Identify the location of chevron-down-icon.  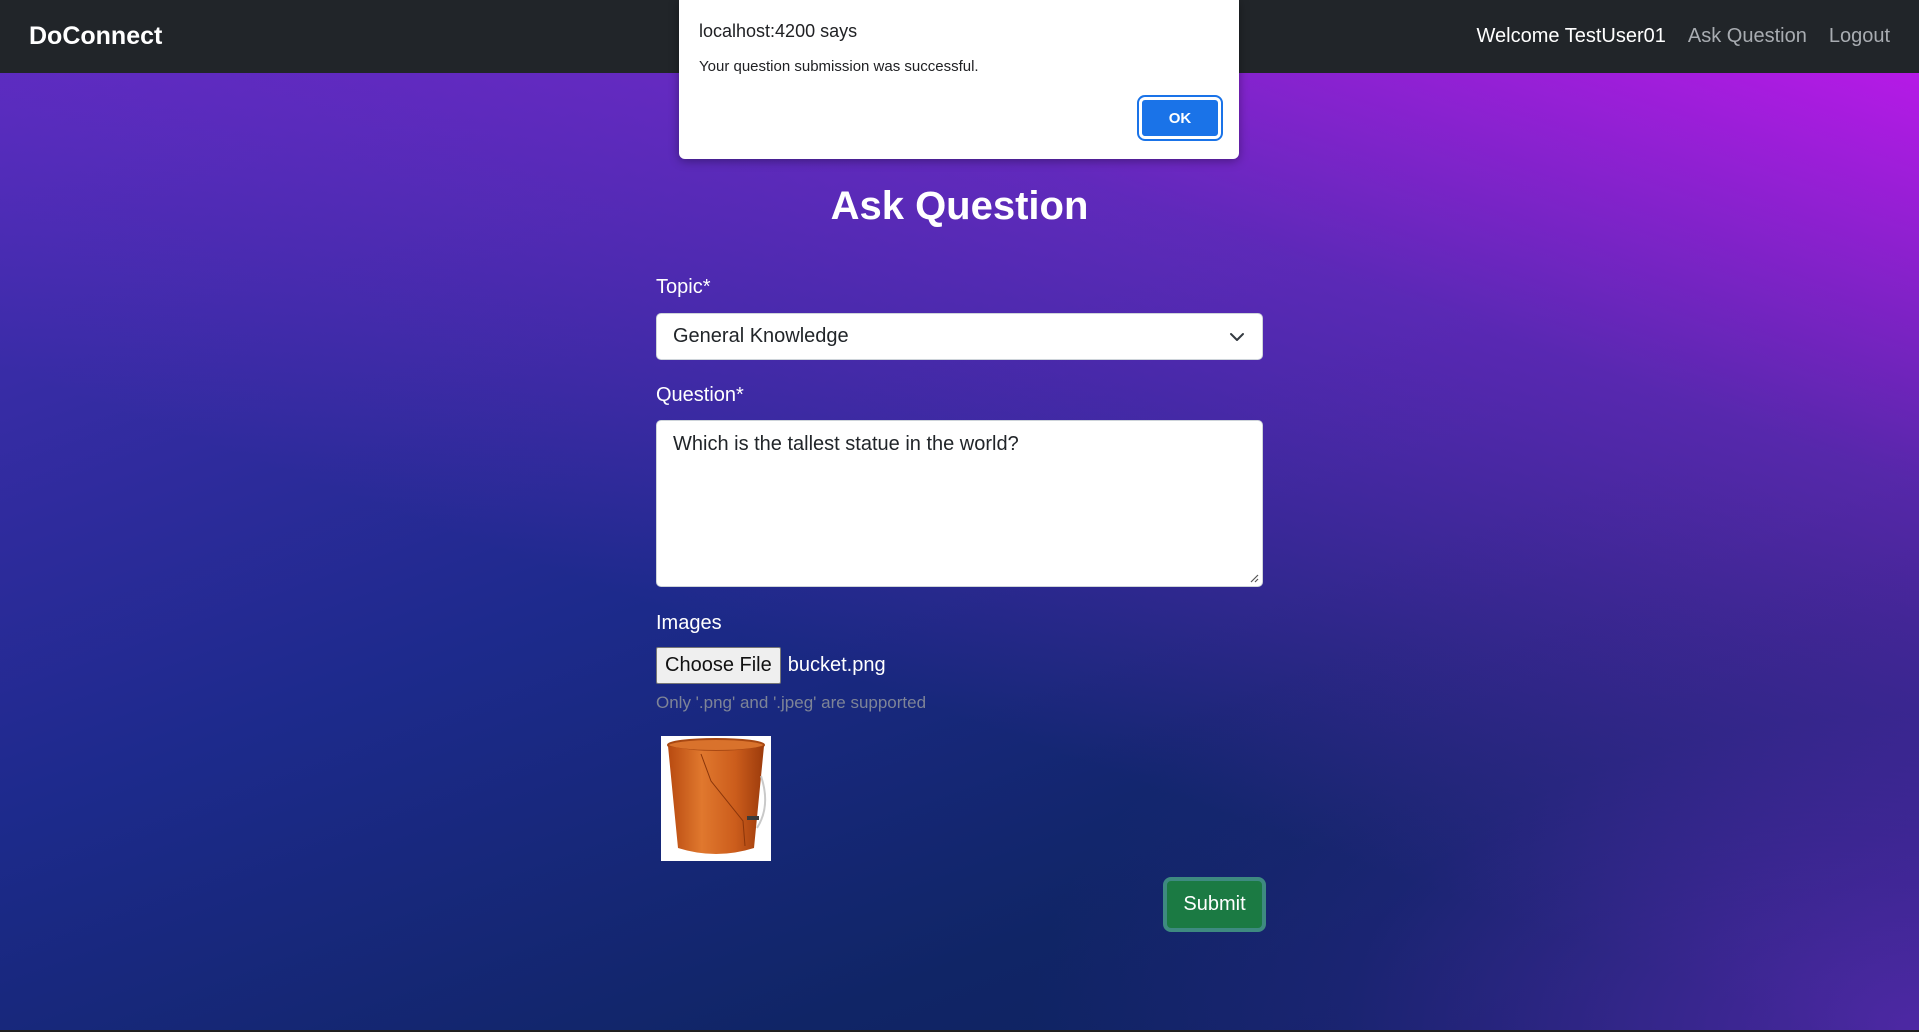
(1237, 337).